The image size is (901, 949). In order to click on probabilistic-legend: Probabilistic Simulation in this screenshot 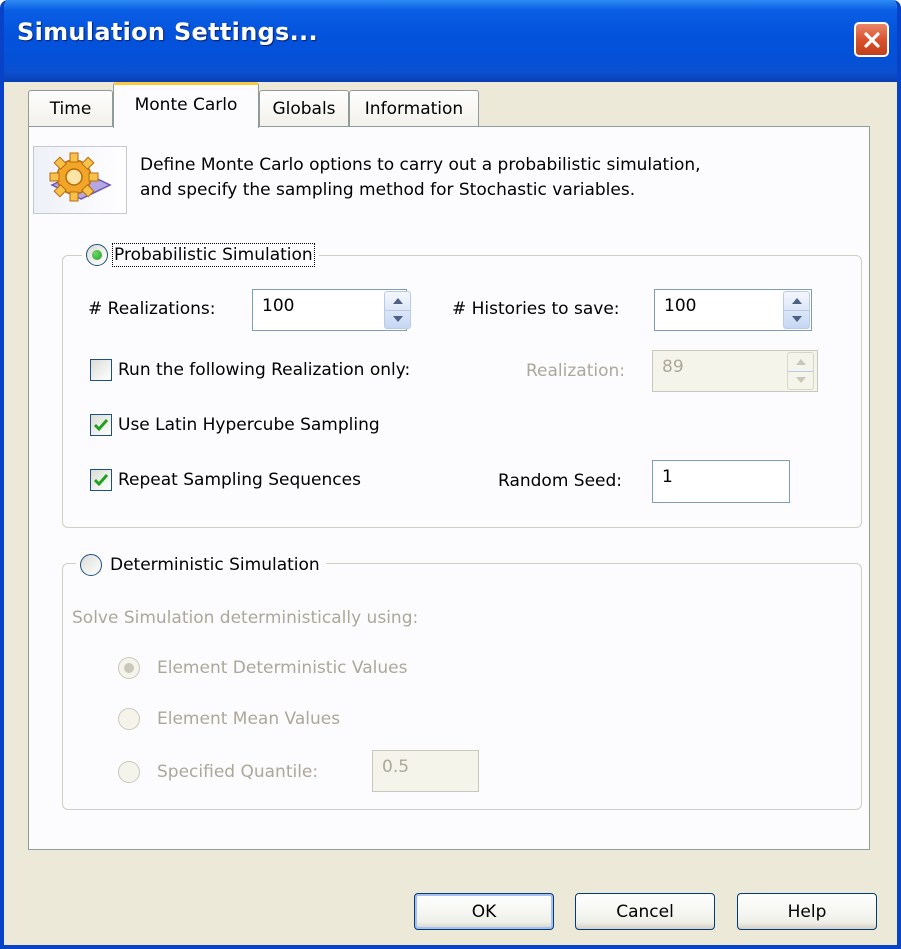, I will do `click(200, 255)`.